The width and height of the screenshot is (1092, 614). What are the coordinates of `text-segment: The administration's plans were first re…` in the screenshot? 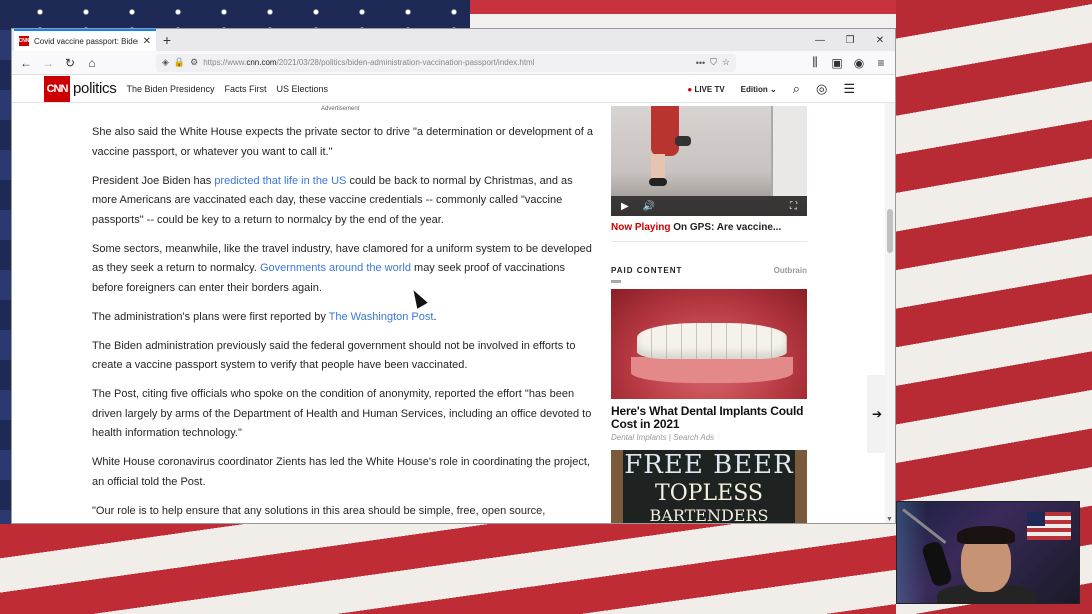 It's located at (210, 316).